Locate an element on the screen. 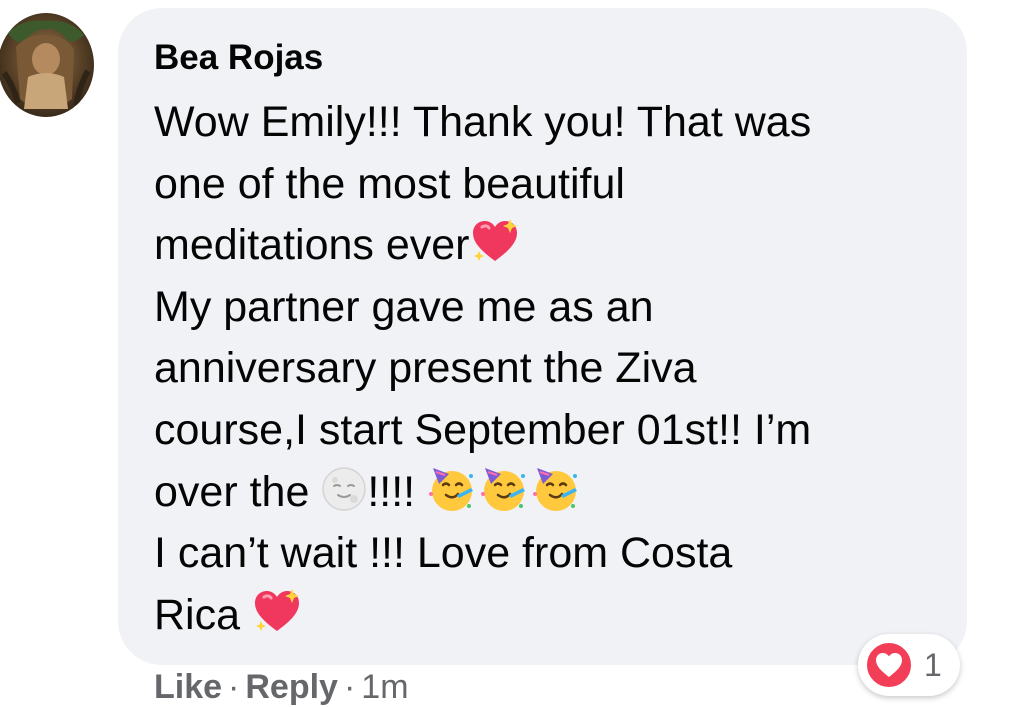  timestamp: 1m is located at coordinates (384, 687).